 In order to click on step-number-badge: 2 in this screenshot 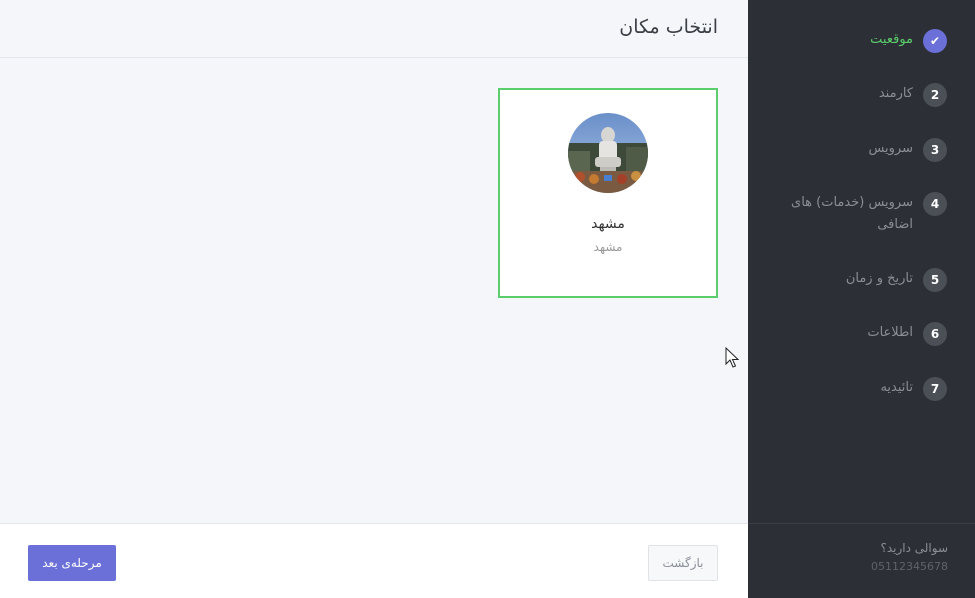, I will do `click(935, 95)`.